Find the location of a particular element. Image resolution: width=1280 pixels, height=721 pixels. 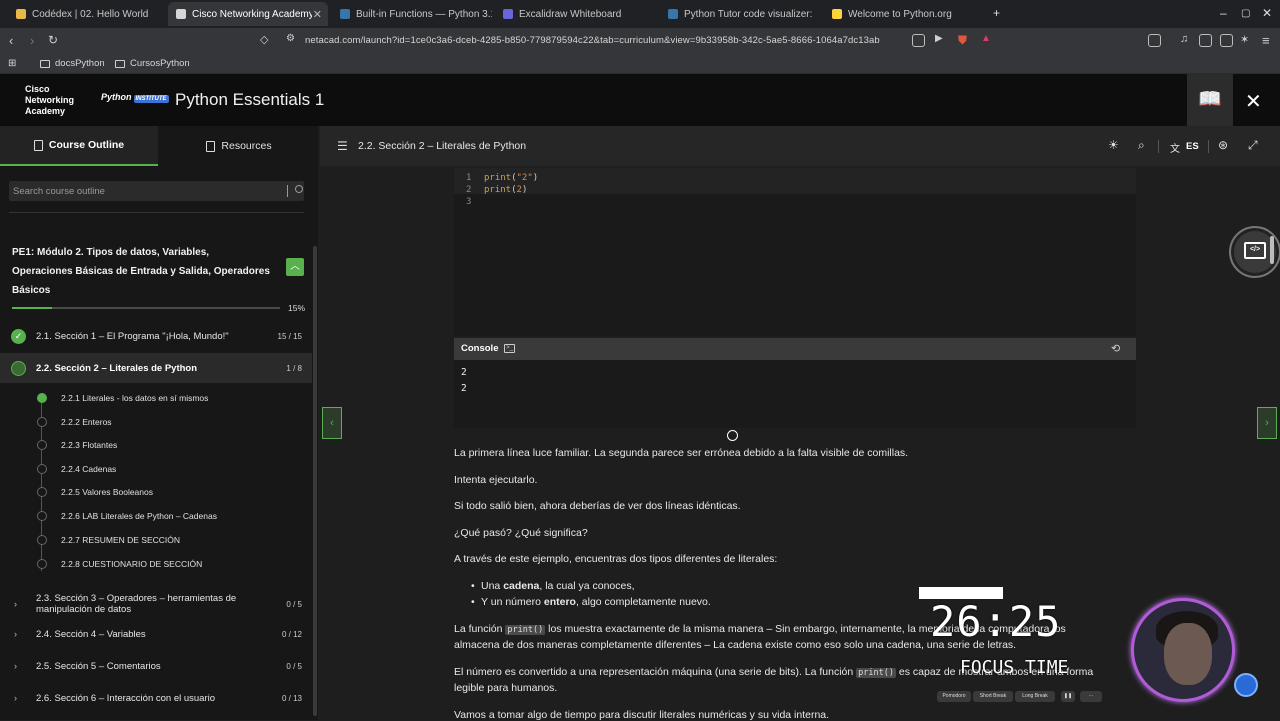

sidebar-icon is located at coordinates (1205, 40).